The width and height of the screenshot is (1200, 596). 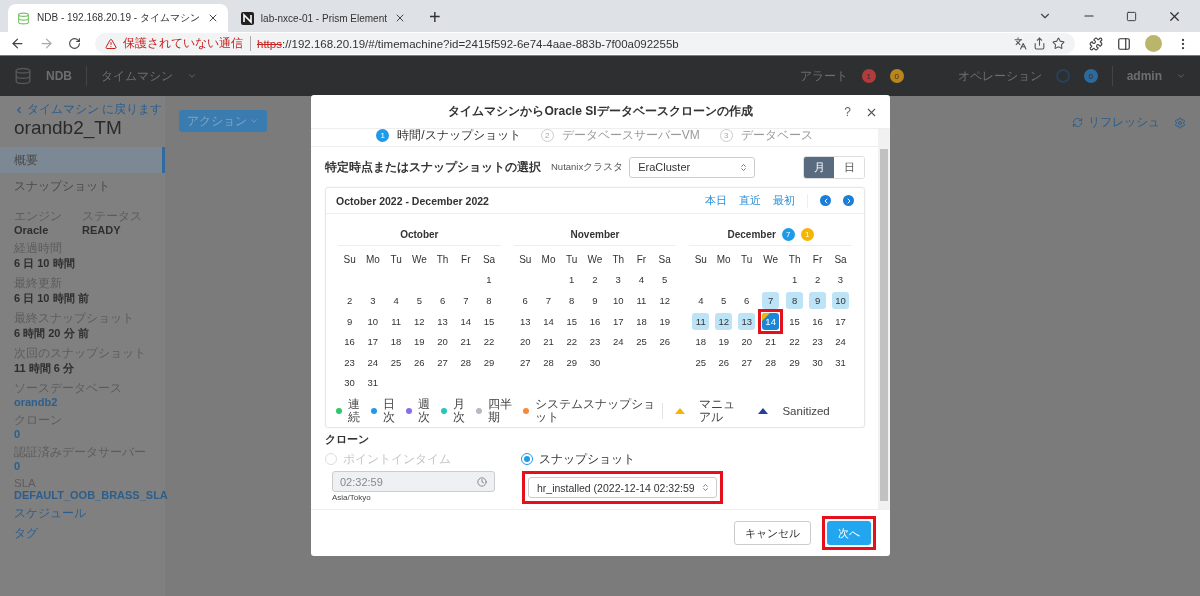 What do you see at coordinates (323, 18) in the screenshot?
I see `browser-tab: lab-nxce-01 - Prism Element` at bounding box center [323, 18].